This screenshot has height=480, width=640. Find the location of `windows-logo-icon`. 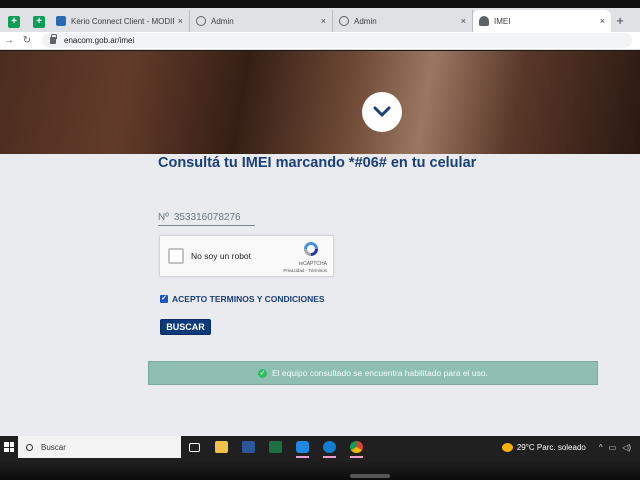

windows-logo-icon is located at coordinates (9, 447).